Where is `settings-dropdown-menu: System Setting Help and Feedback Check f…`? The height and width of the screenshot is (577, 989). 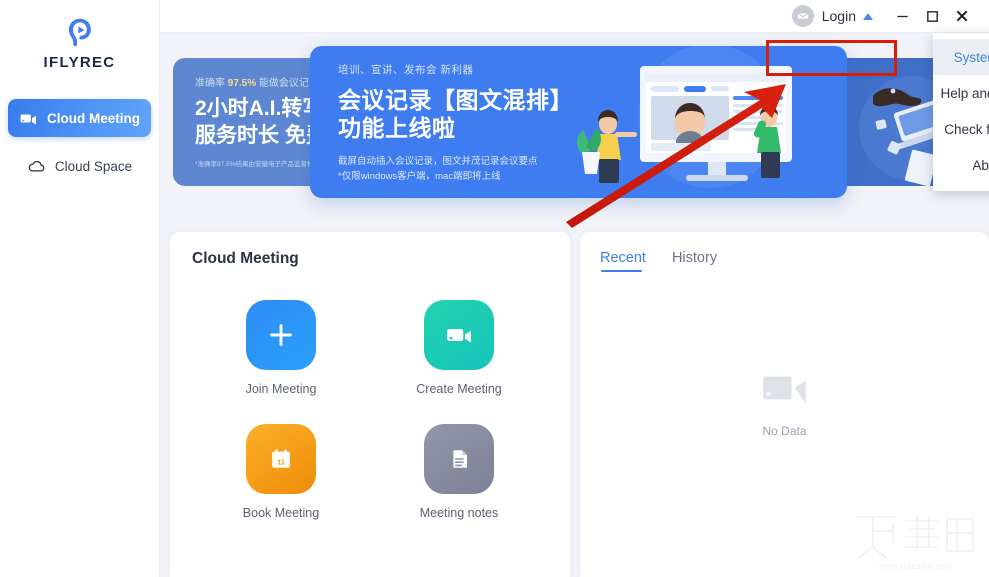
settings-dropdown-menu: System Setting Help and Feedback Check f… is located at coordinates (961, 112).